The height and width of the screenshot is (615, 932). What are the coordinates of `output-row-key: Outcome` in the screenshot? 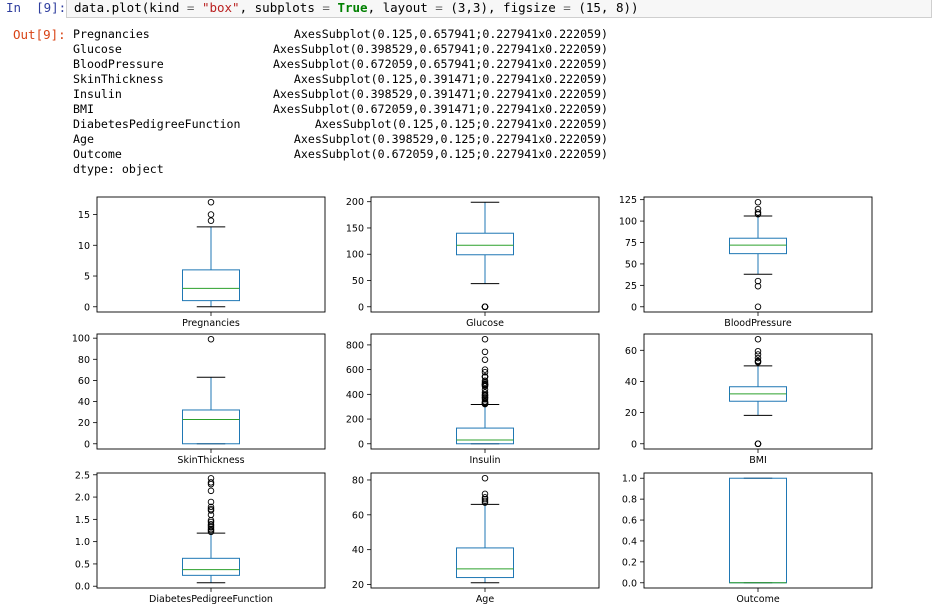 It's located at (97, 154).